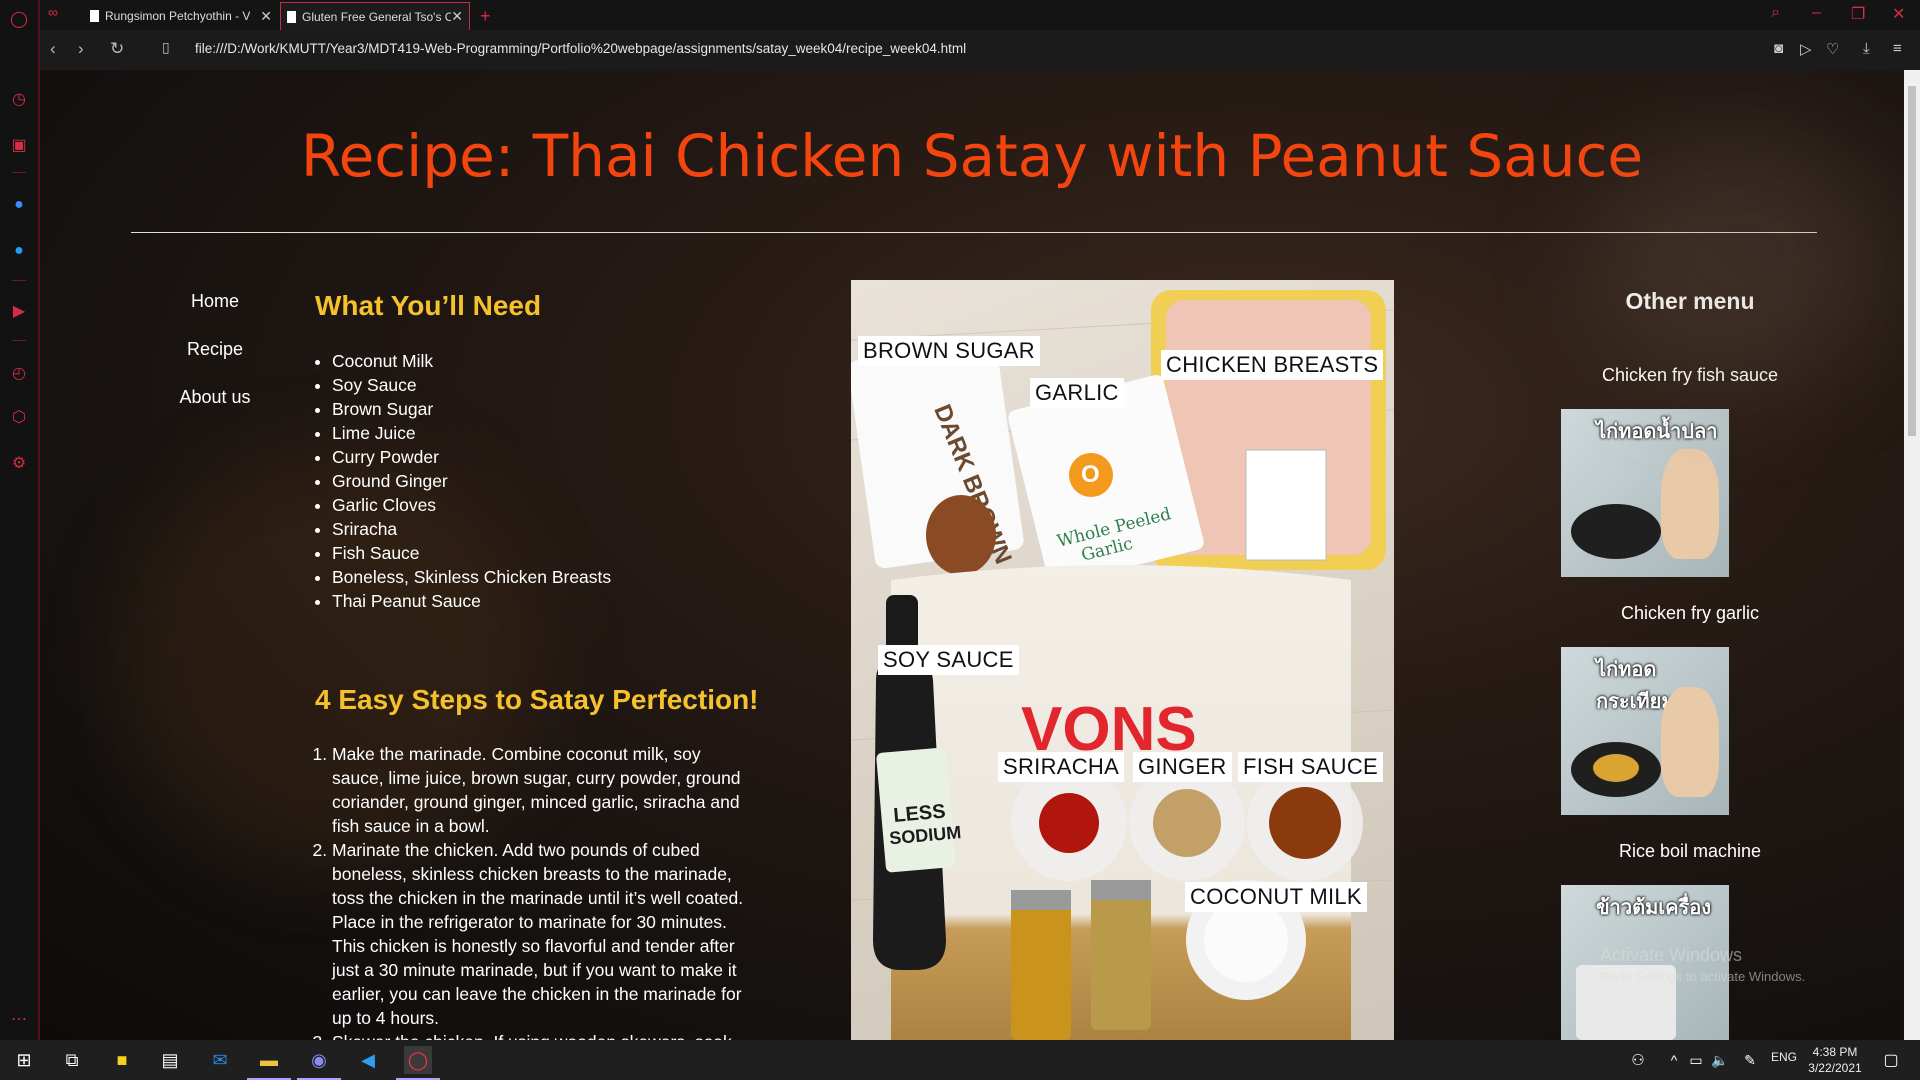 This screenshot has width=1920, height=1080. What do you see at coordinates (471, 361) in the screenshot?
I see `list-item: Coconut Milk` at bounding box center [471, 361].